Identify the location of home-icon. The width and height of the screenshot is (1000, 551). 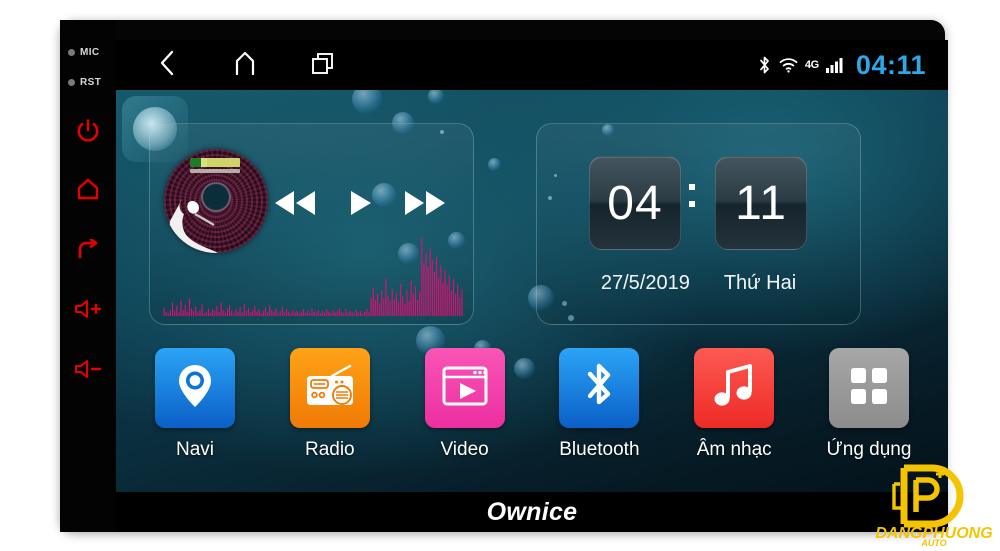
(88, 189).